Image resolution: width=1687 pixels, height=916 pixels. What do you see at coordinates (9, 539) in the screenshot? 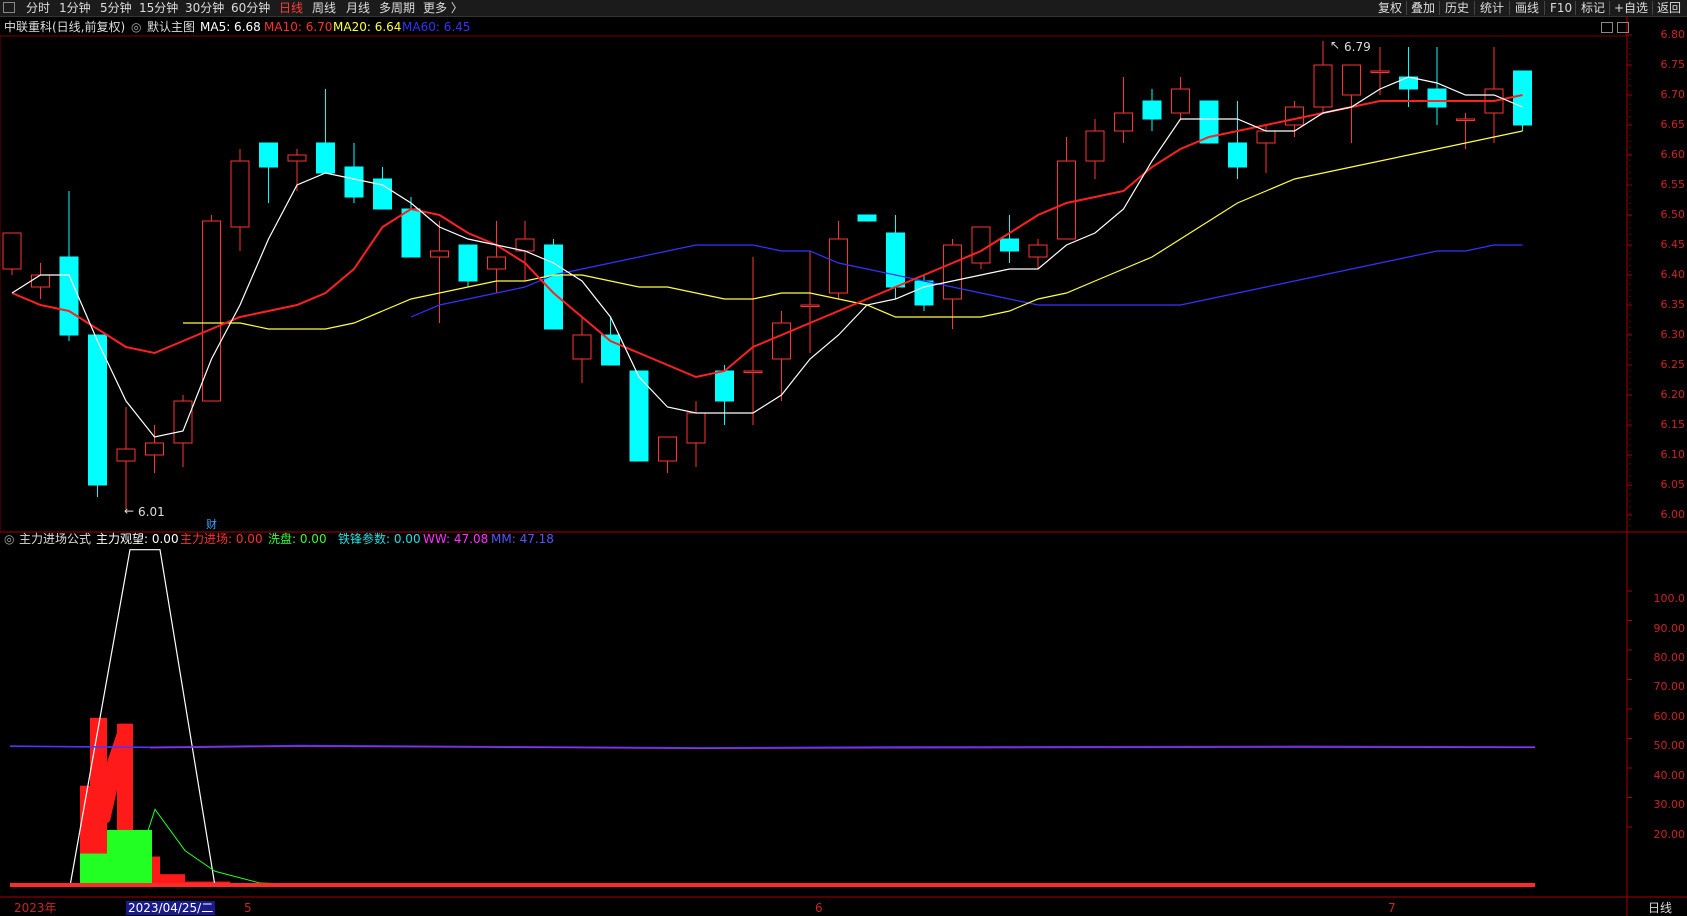
I see `indicator-toggle-icon: ◎` at bounding box center [9, 539].